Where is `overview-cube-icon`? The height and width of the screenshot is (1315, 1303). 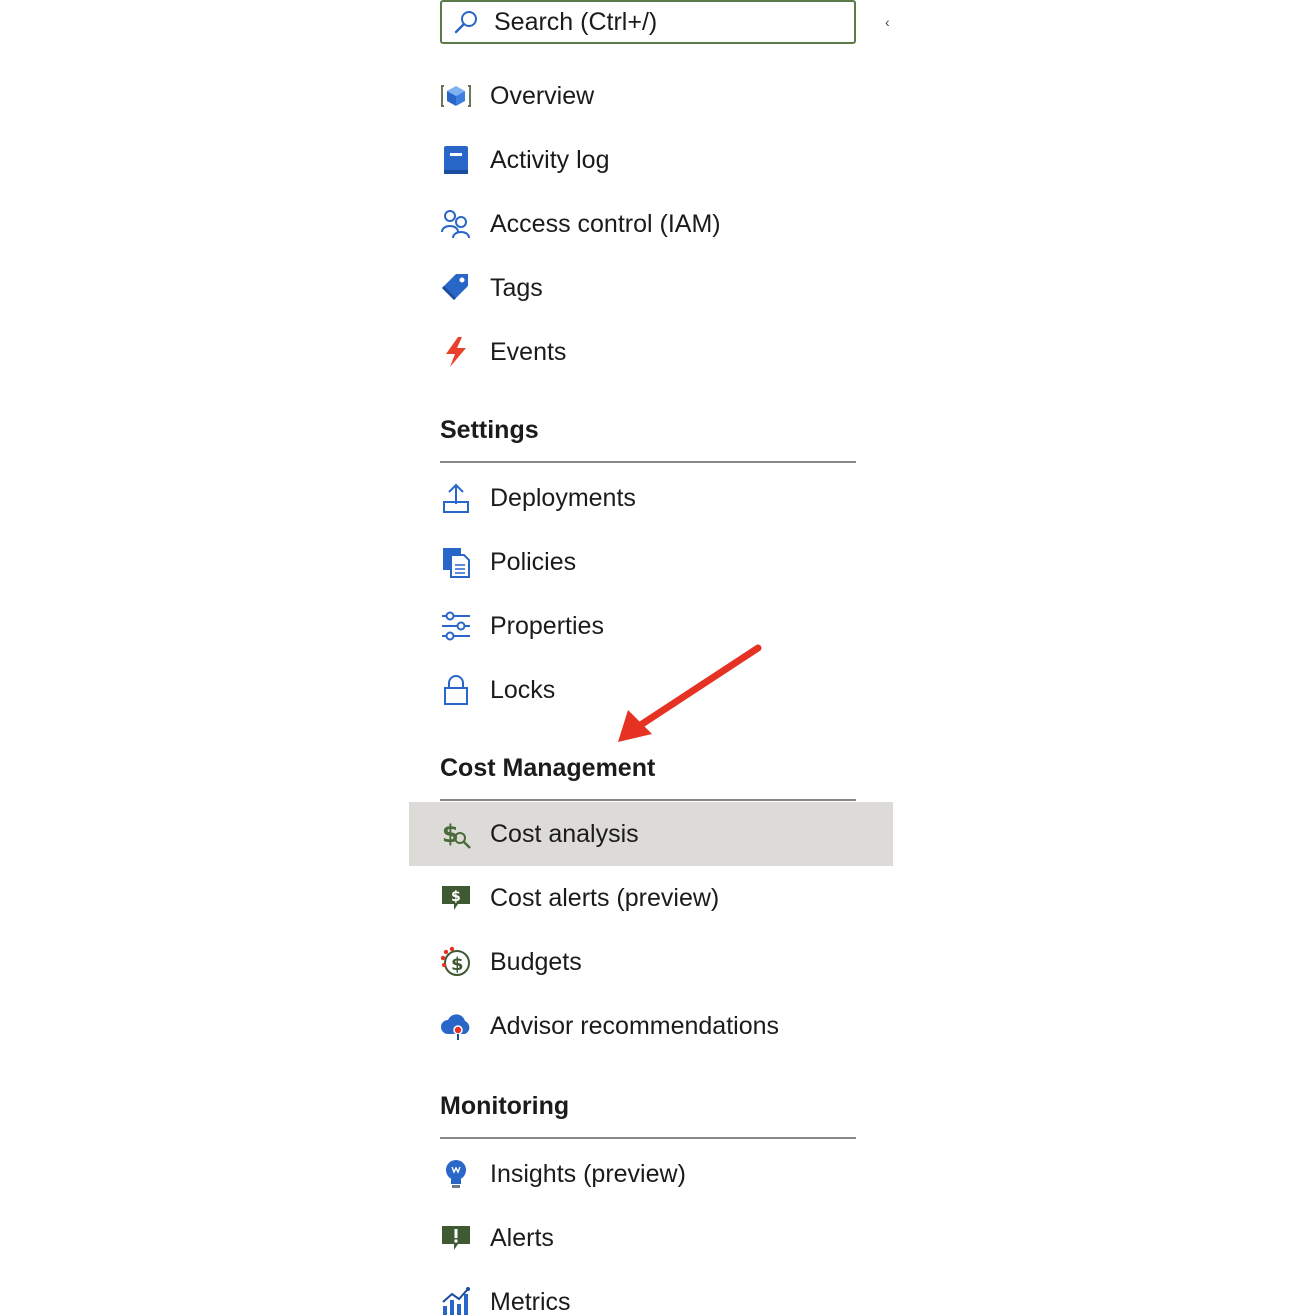 overview-cube-icon is located at coordinates (456, 96).